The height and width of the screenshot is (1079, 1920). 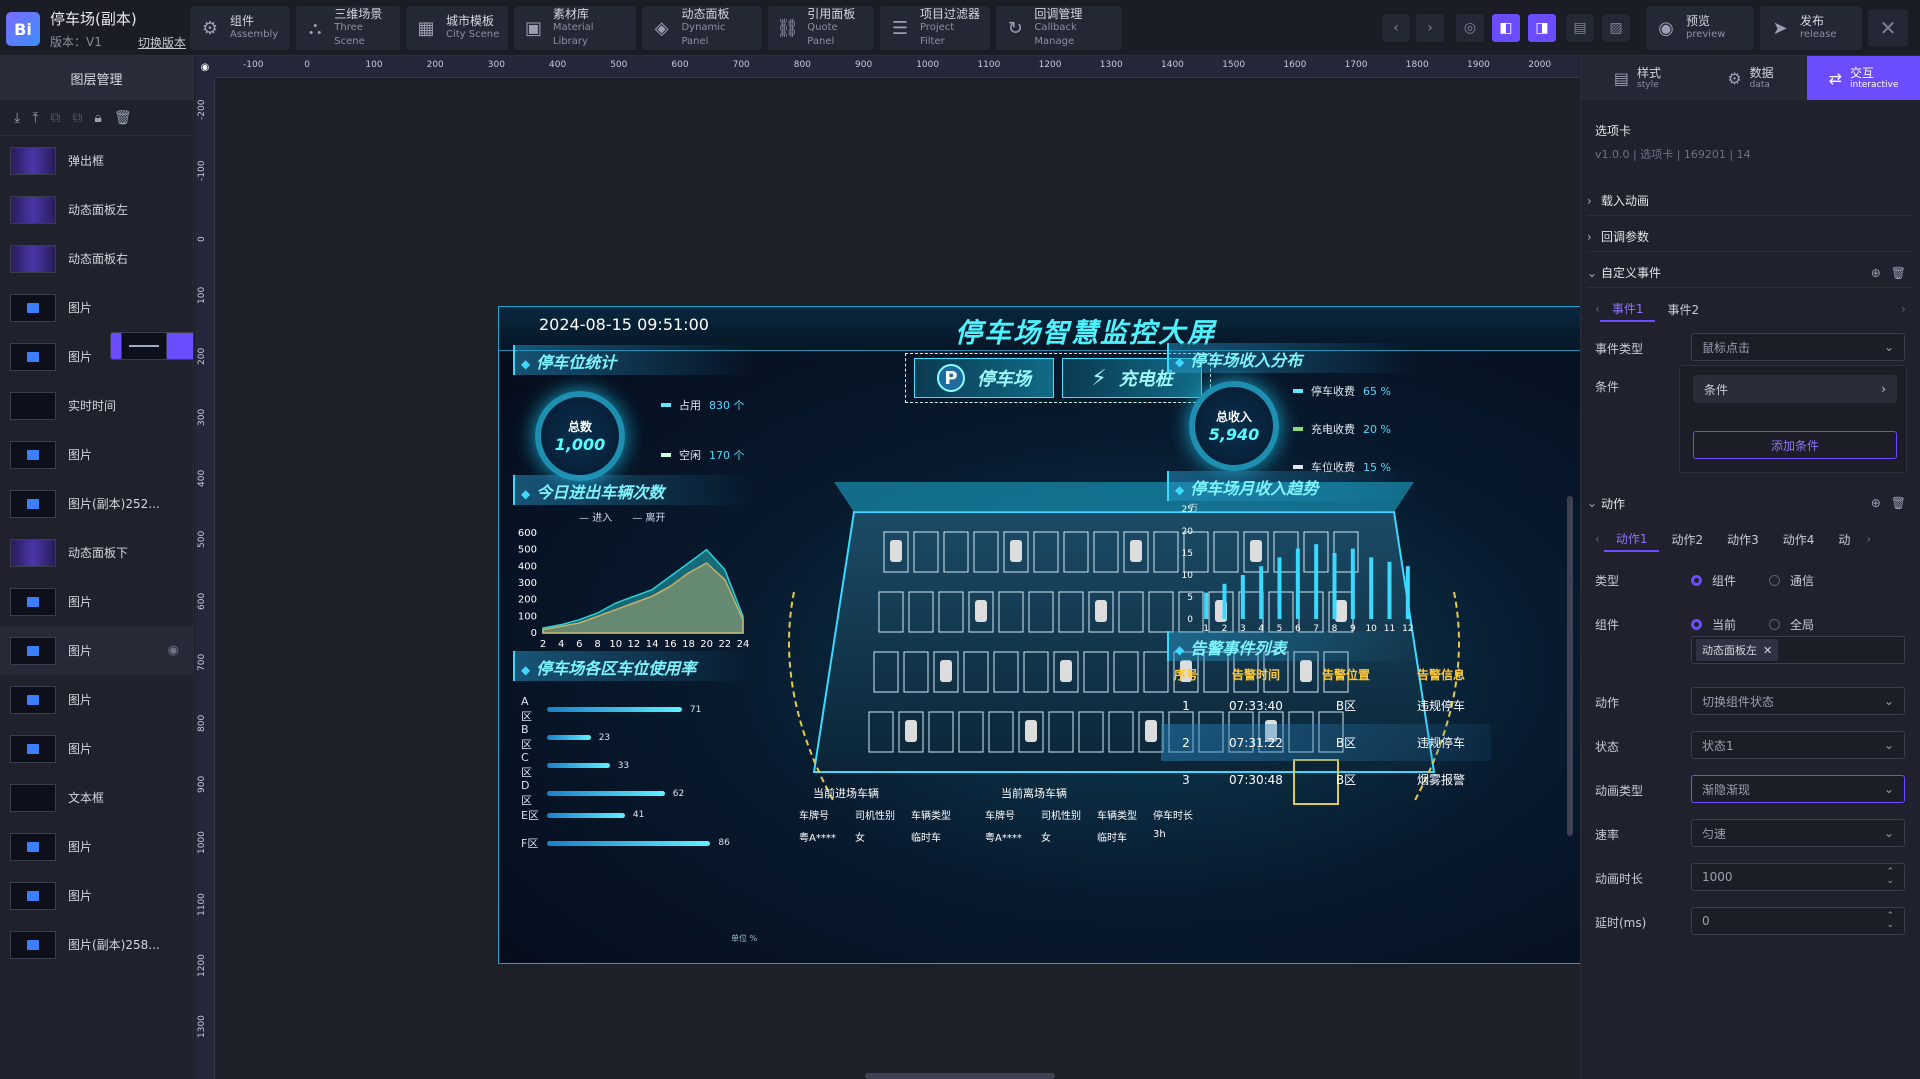 What do you see at coordinates (97, 118) in the screenshot?
I see `lock-icon: 🔒︎` at bounding box center [97, 118].